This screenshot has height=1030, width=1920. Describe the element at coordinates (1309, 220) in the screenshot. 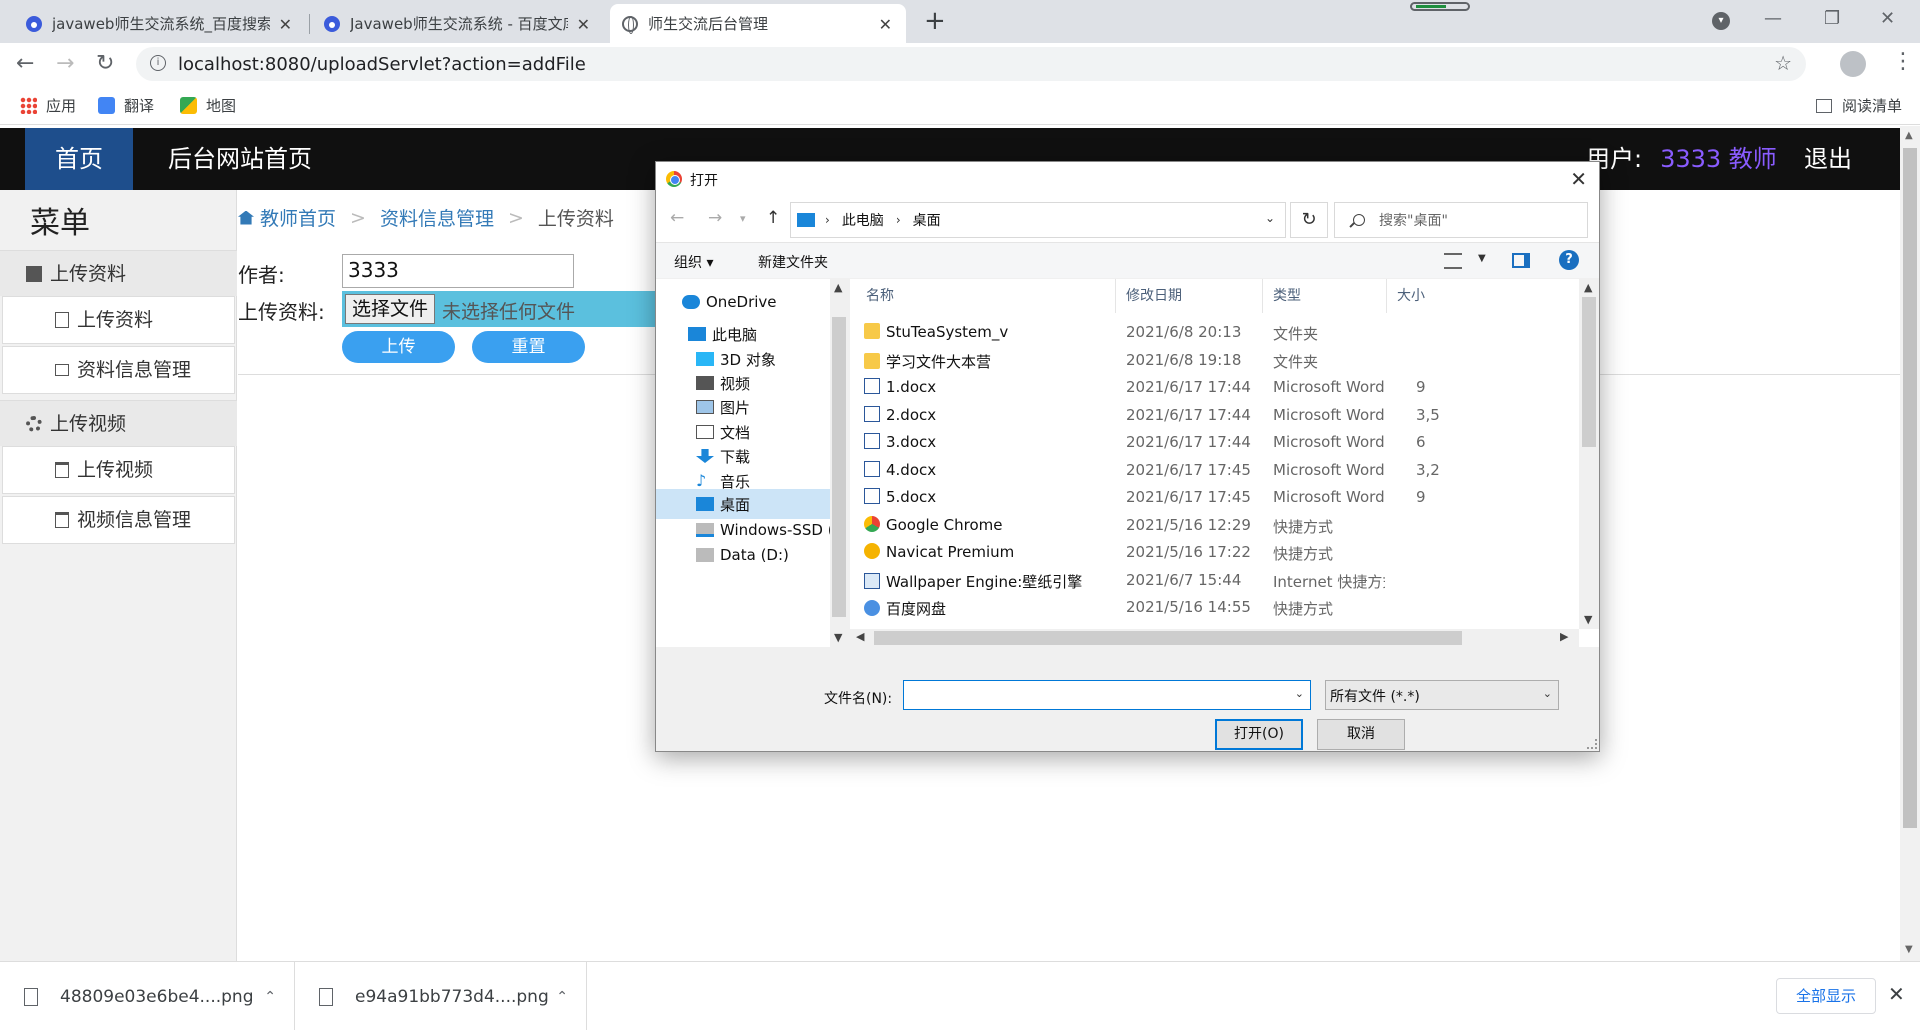

I see `dialog-refresh-icon: ↻` at that location.